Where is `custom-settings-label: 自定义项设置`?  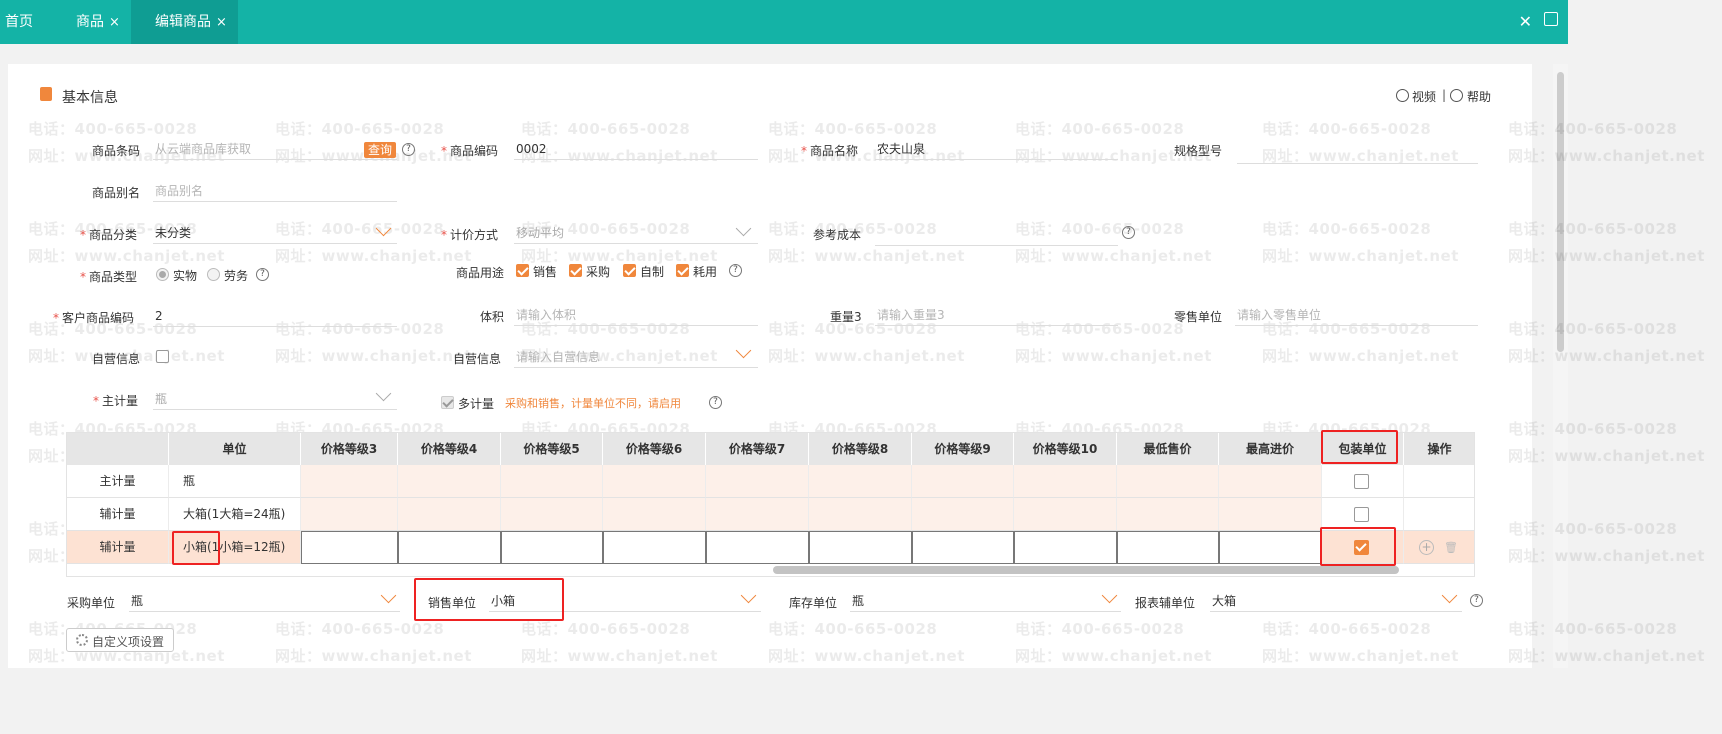
custom-settings-label: 自定义项设置 is located at coordinates (128, 642).